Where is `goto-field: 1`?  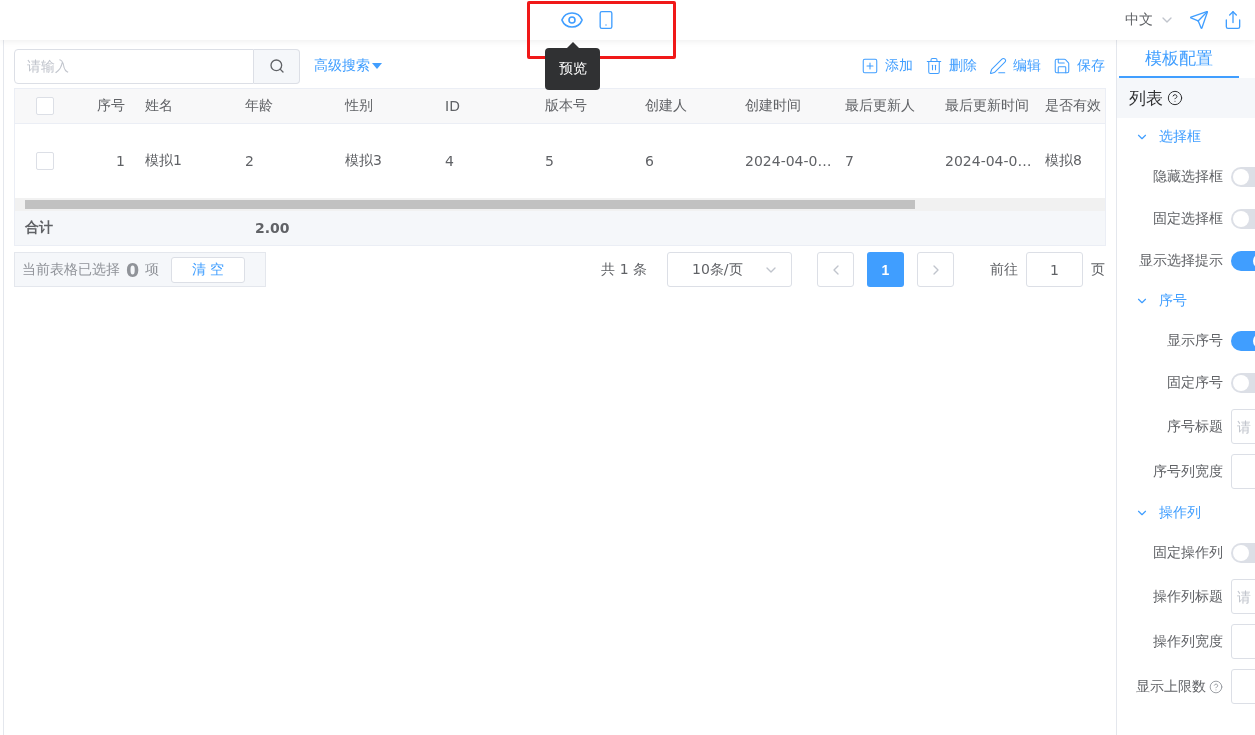
goto-field: 1 is located at coordinates (1054, 269).